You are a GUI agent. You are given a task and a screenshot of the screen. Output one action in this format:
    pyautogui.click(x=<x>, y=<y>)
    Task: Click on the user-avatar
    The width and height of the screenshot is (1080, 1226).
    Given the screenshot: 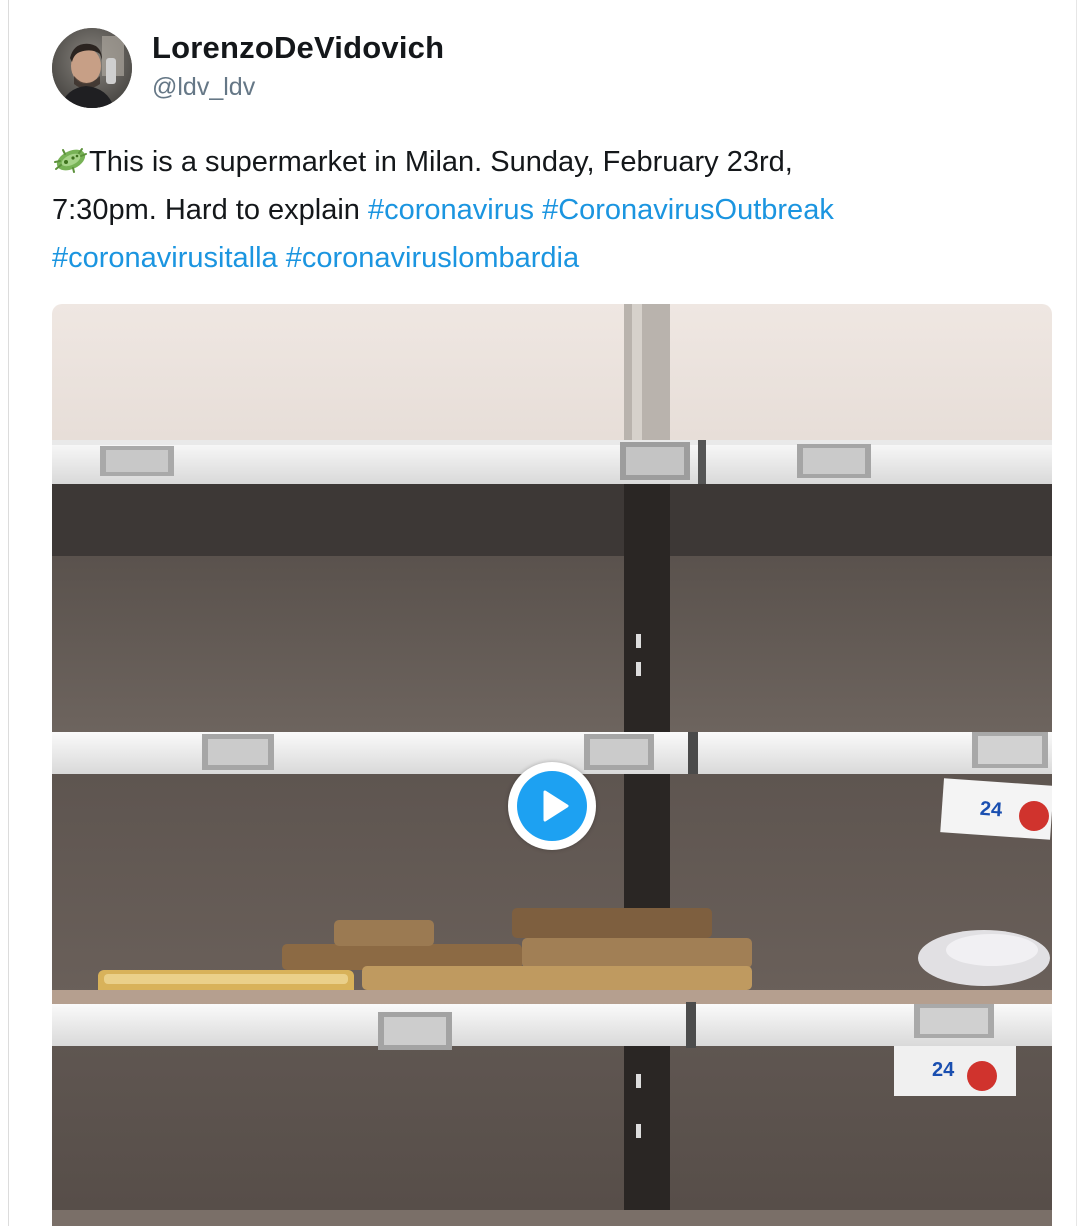 What is the action you would take?
    pyautogui.click(x=92, y=68)
    